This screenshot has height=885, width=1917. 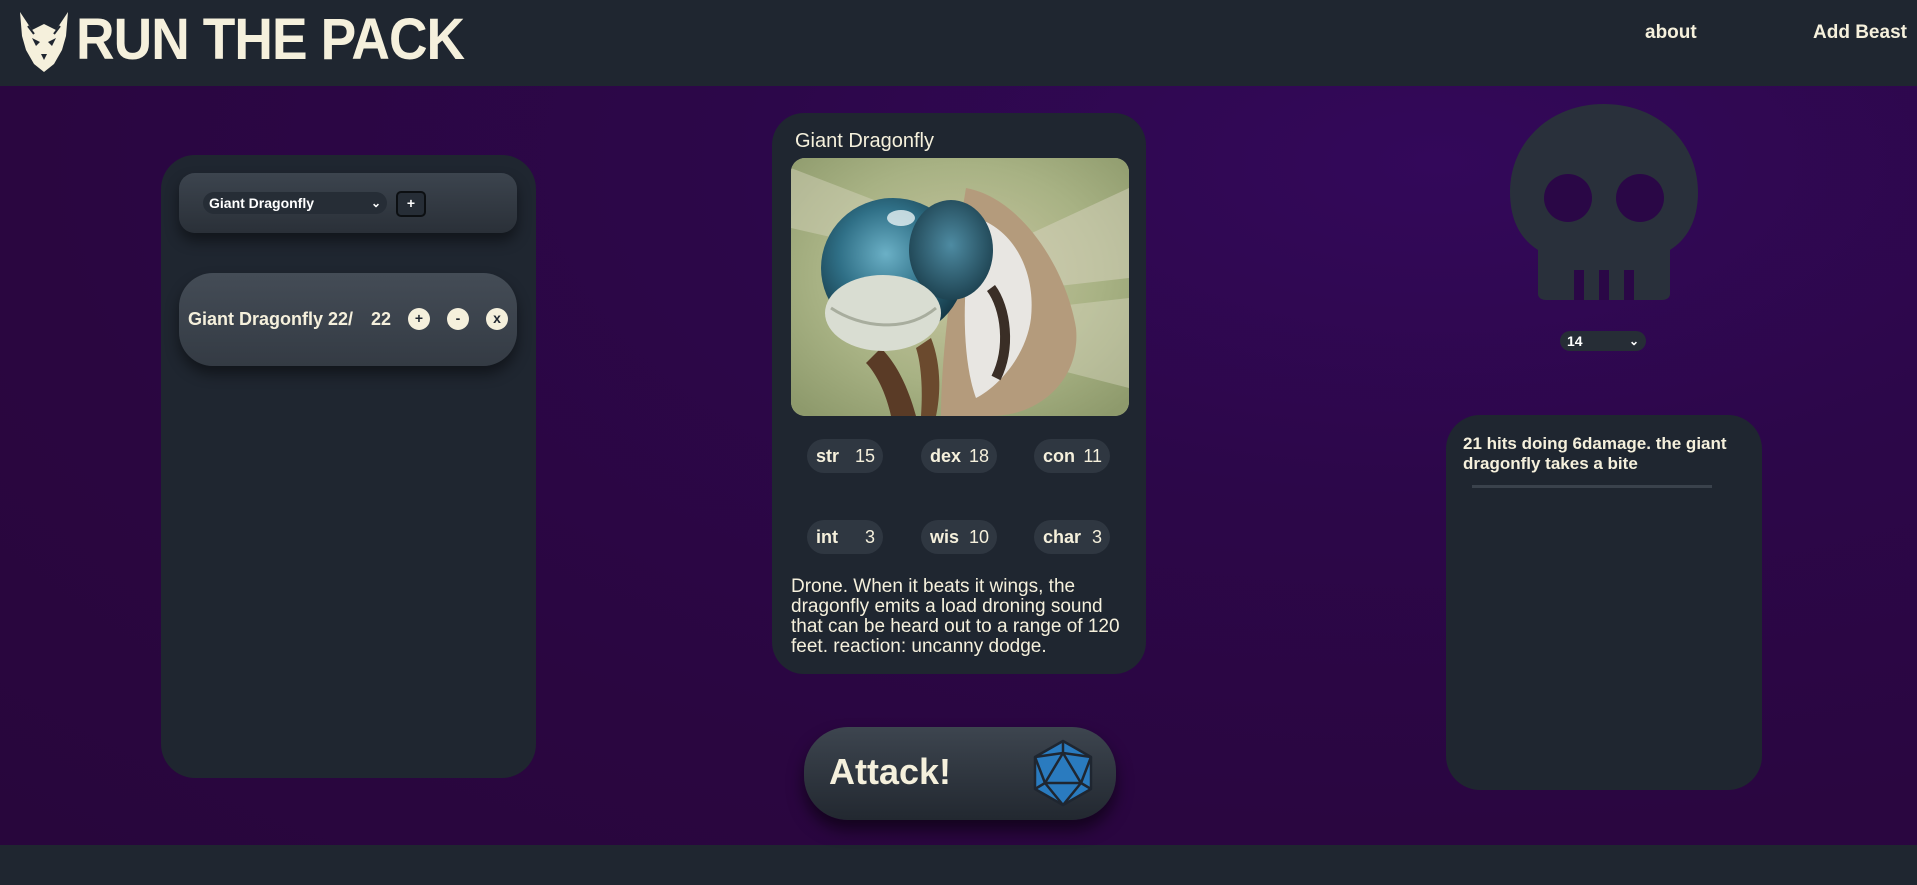 I want to click on number-select-value: 14, so click(x=1575, y=341).